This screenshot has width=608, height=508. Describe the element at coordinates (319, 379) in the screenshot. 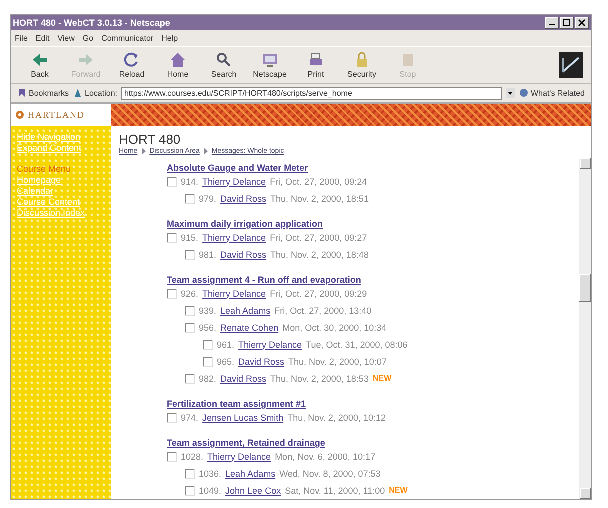

I see `message-date: Thu, Nov. 2, 2000, 18:53` at that location.